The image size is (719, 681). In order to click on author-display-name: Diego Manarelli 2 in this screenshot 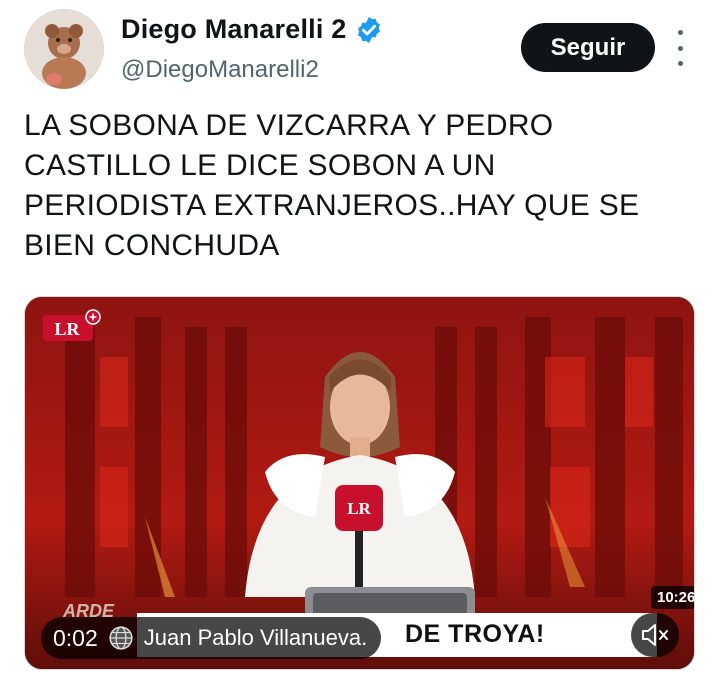, I will do `click(233, 29)`.